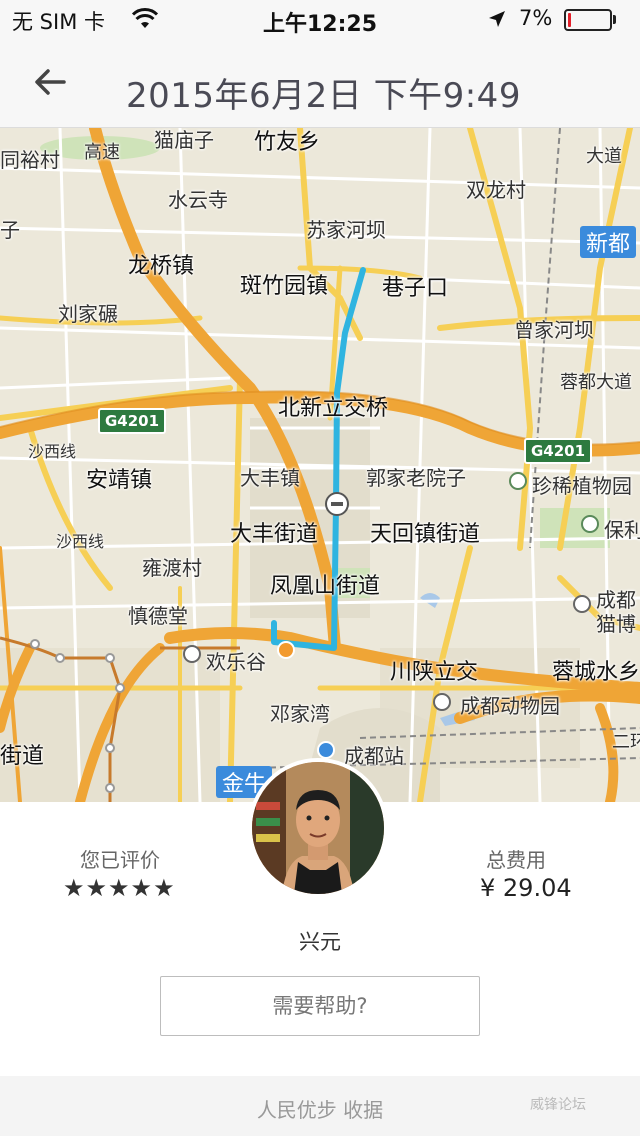 The image size is (640, 1136). Describe the element at coordinates (588, 20) in the screenshot. I see `battery-icon` at that location.